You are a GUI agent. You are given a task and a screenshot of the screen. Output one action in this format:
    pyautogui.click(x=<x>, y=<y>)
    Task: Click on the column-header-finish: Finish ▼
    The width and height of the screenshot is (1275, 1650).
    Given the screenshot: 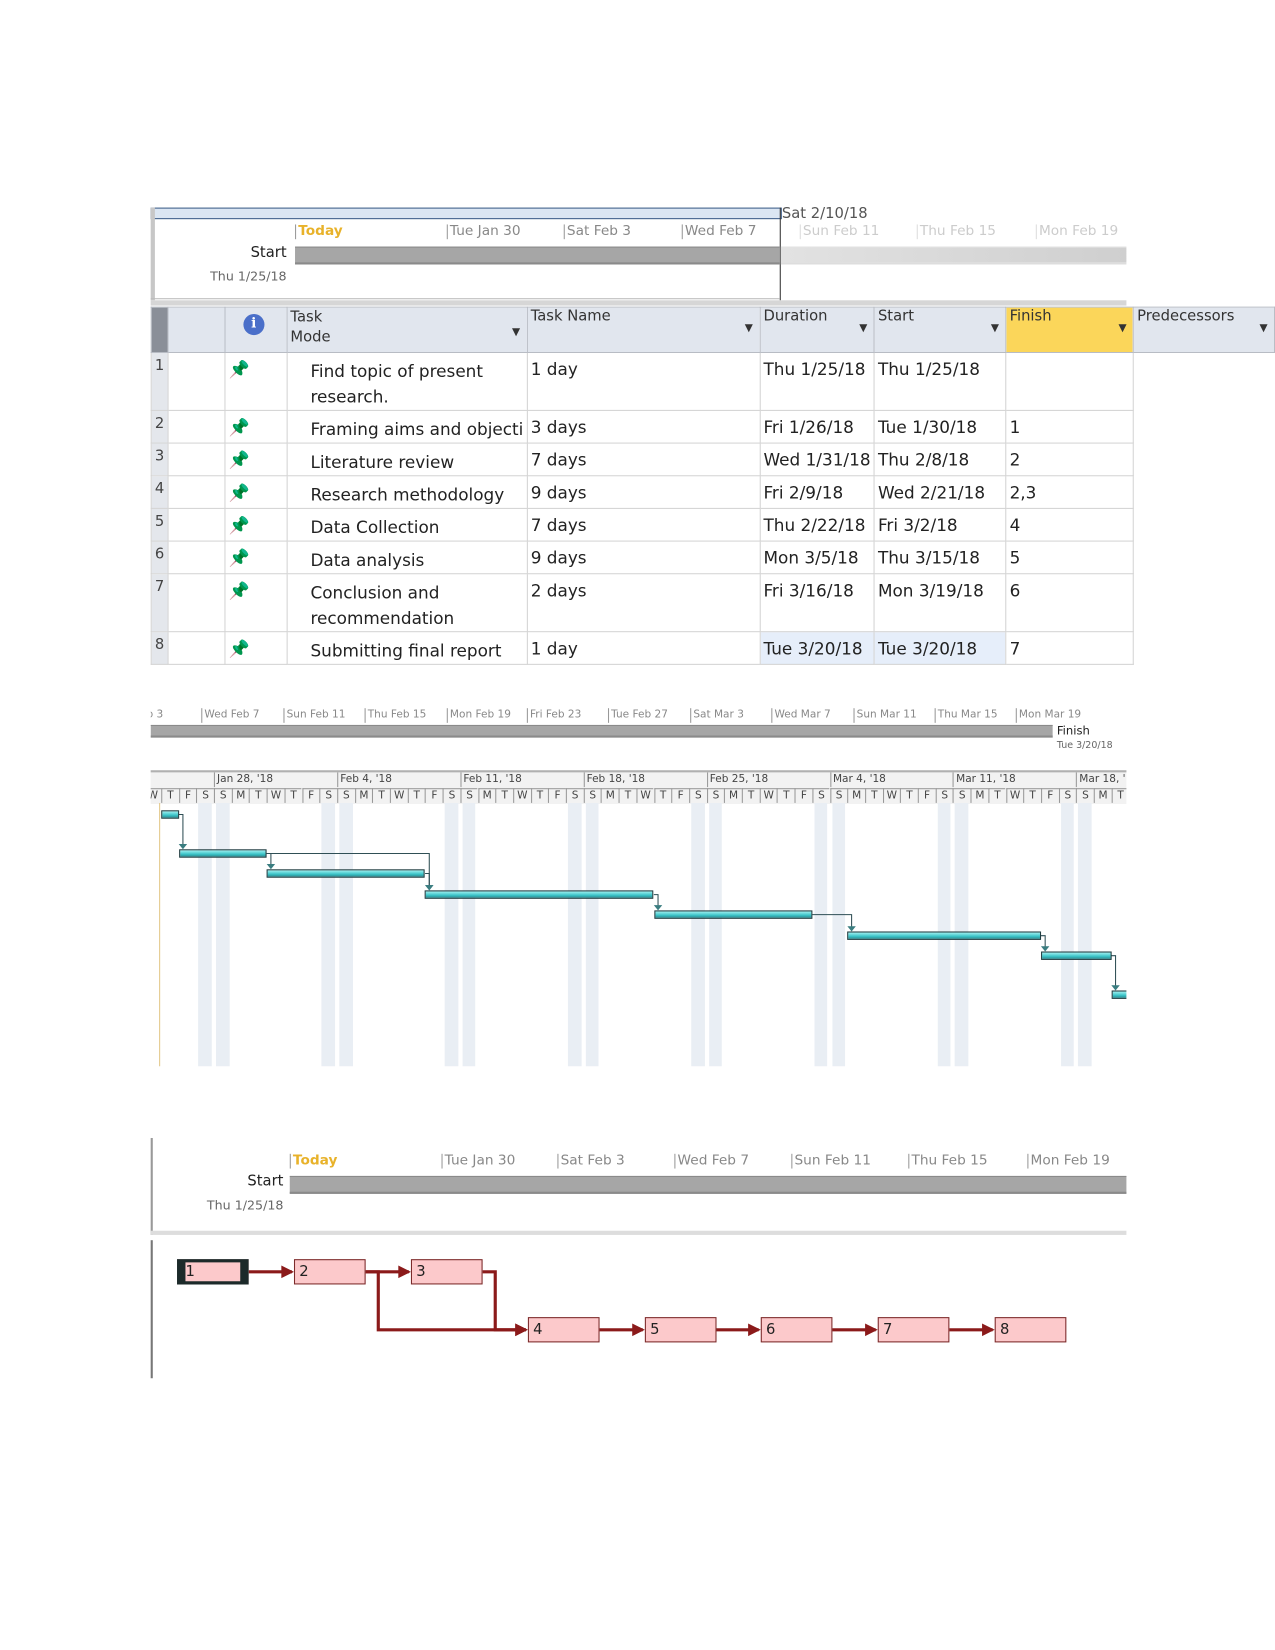 What is the action you would take?
    pyautogui.click(x=1070, y=329)
    